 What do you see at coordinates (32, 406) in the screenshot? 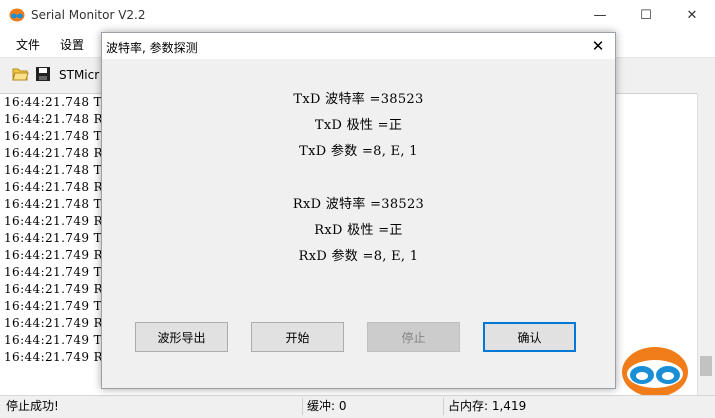
I see `status-message: 停止成功!` at bounding box center [32, 406].